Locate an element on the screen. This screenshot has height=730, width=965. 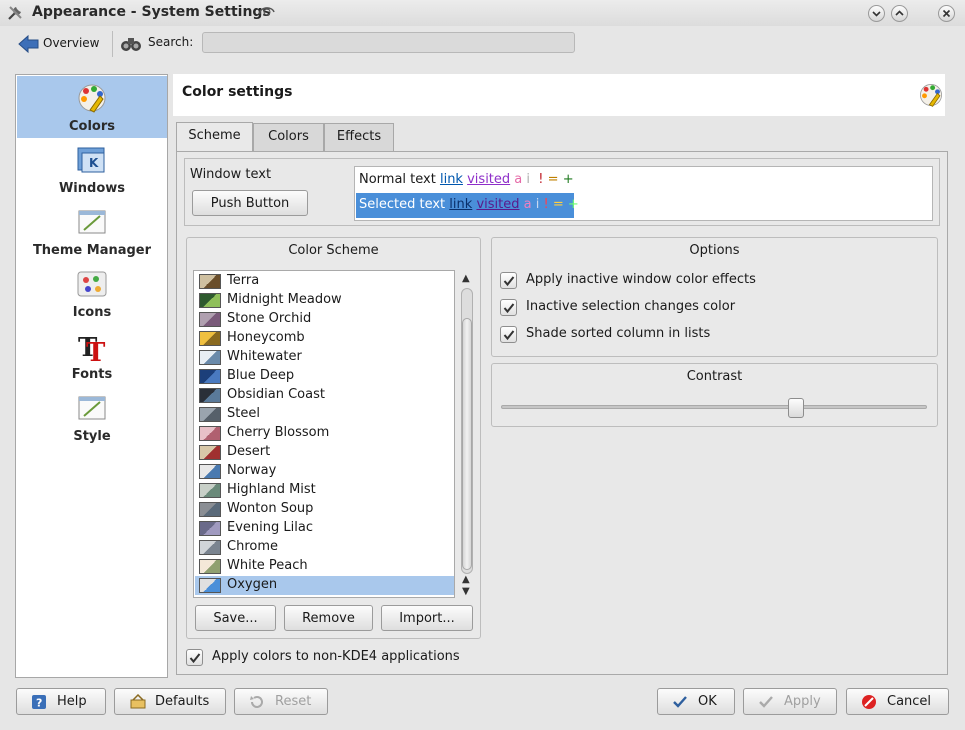
palette-icon is located at coordinates (92, 98).